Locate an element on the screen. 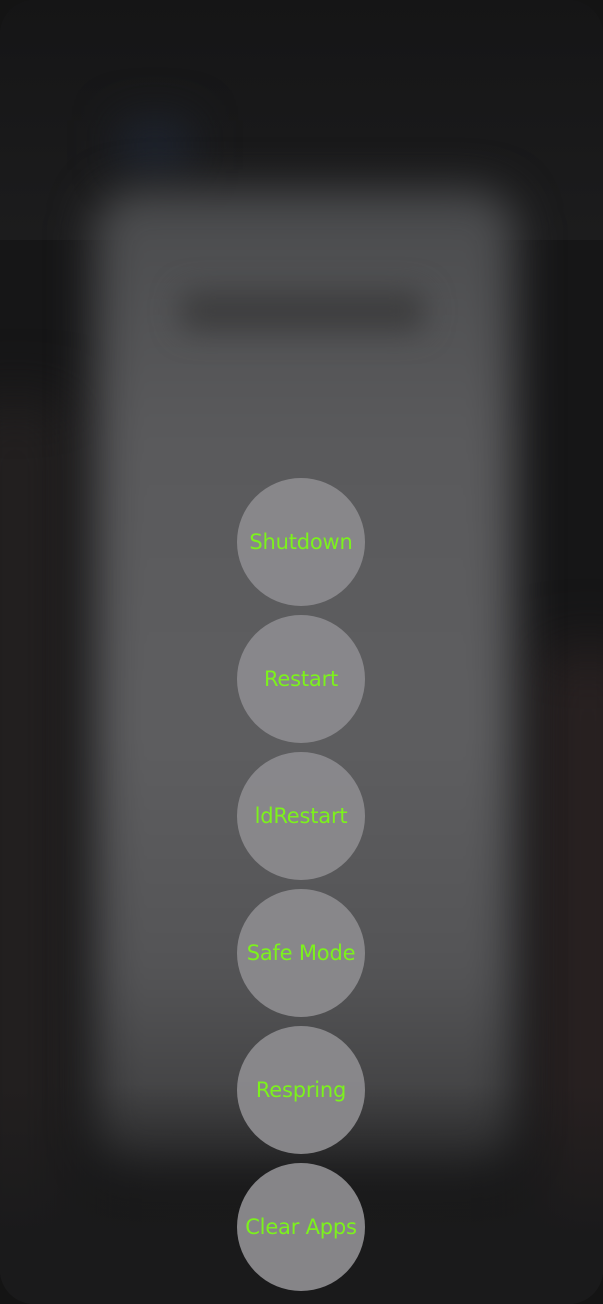  safe-mode-button: Safe Mode is located at coordinates (301, 953).